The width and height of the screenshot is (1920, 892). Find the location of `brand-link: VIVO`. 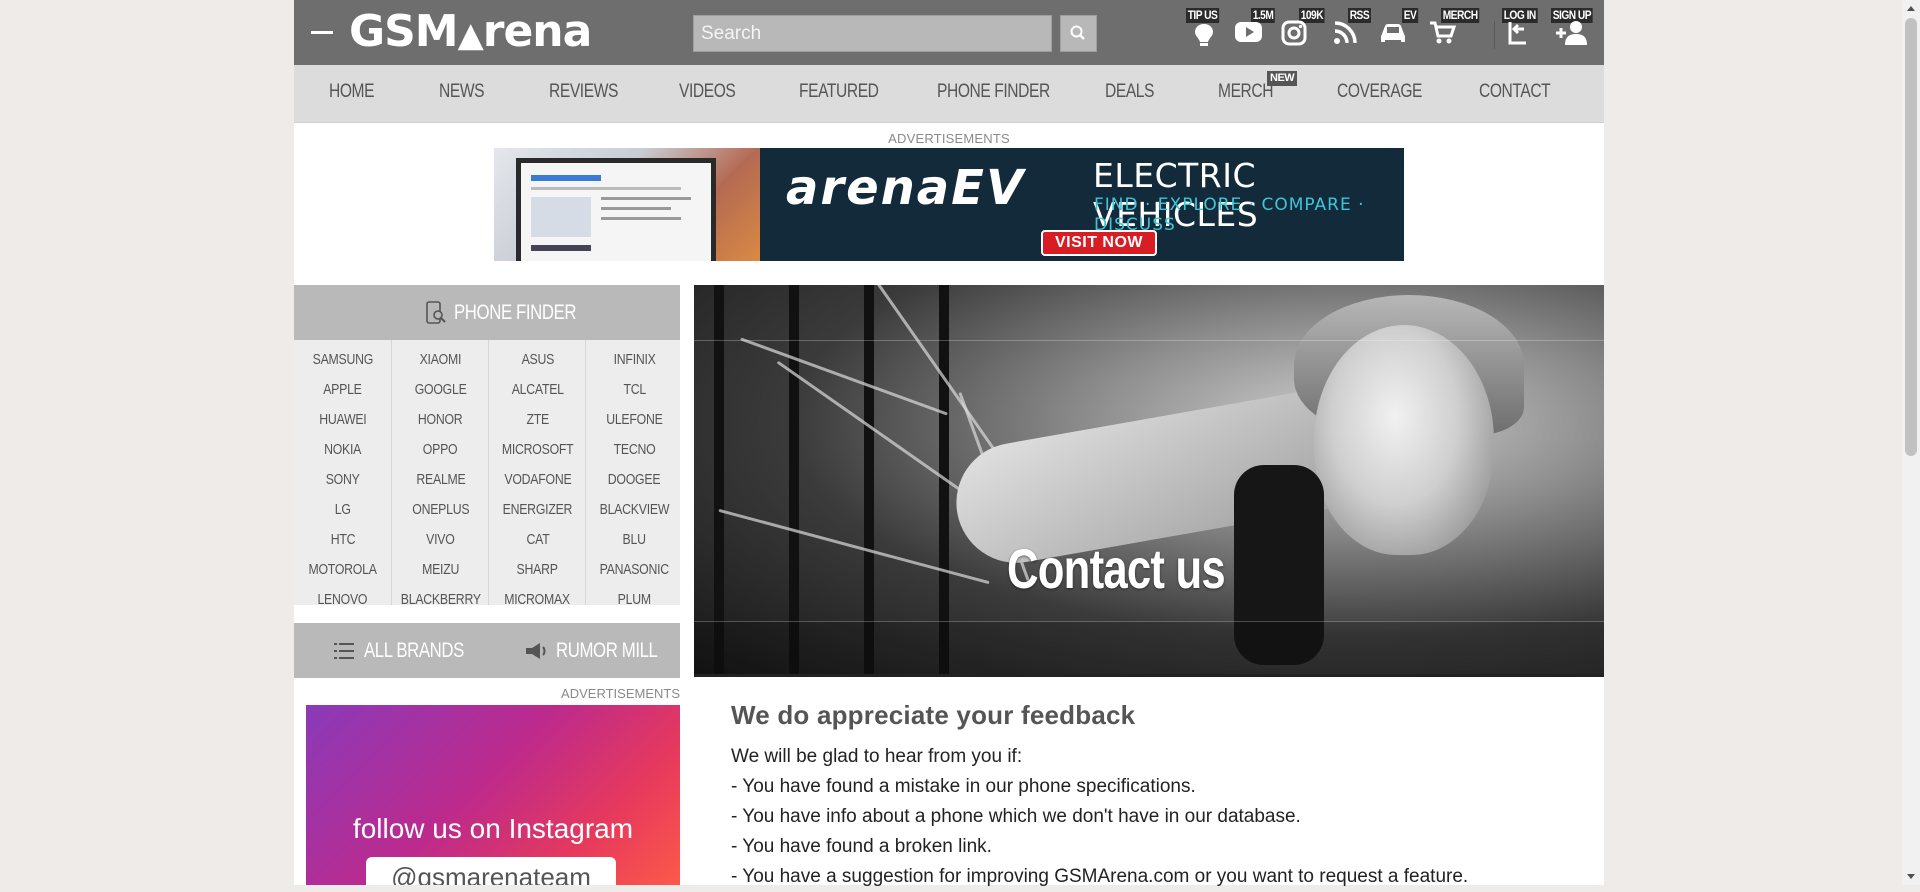

brand-link: VIVO is located at coordinates (440, 540).